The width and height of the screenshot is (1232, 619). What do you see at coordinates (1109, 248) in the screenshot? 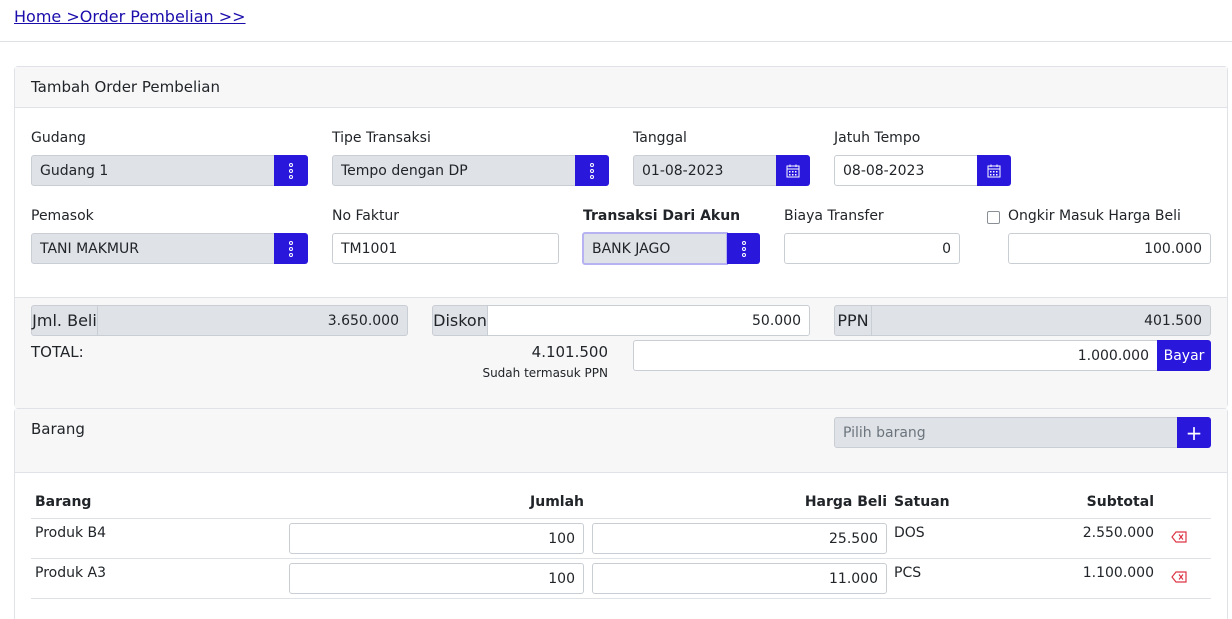
I see `ongkir-input: 100.000` at bounding box center [1109, 248].